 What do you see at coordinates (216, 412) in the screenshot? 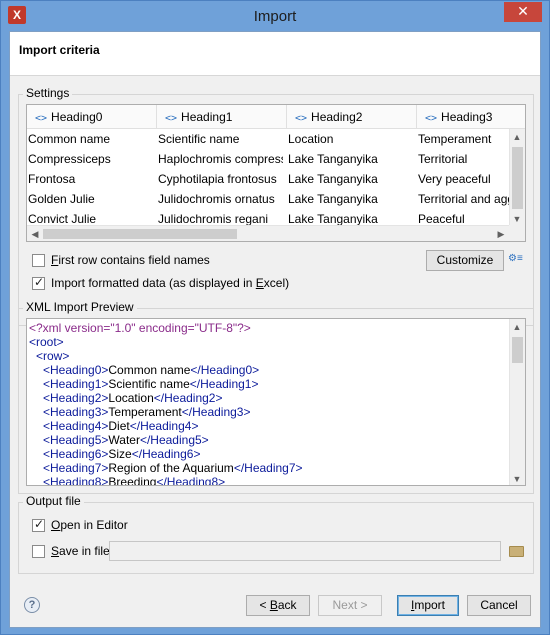
I see `xml-token: </Heading3>` at bounding box center [216, 412].